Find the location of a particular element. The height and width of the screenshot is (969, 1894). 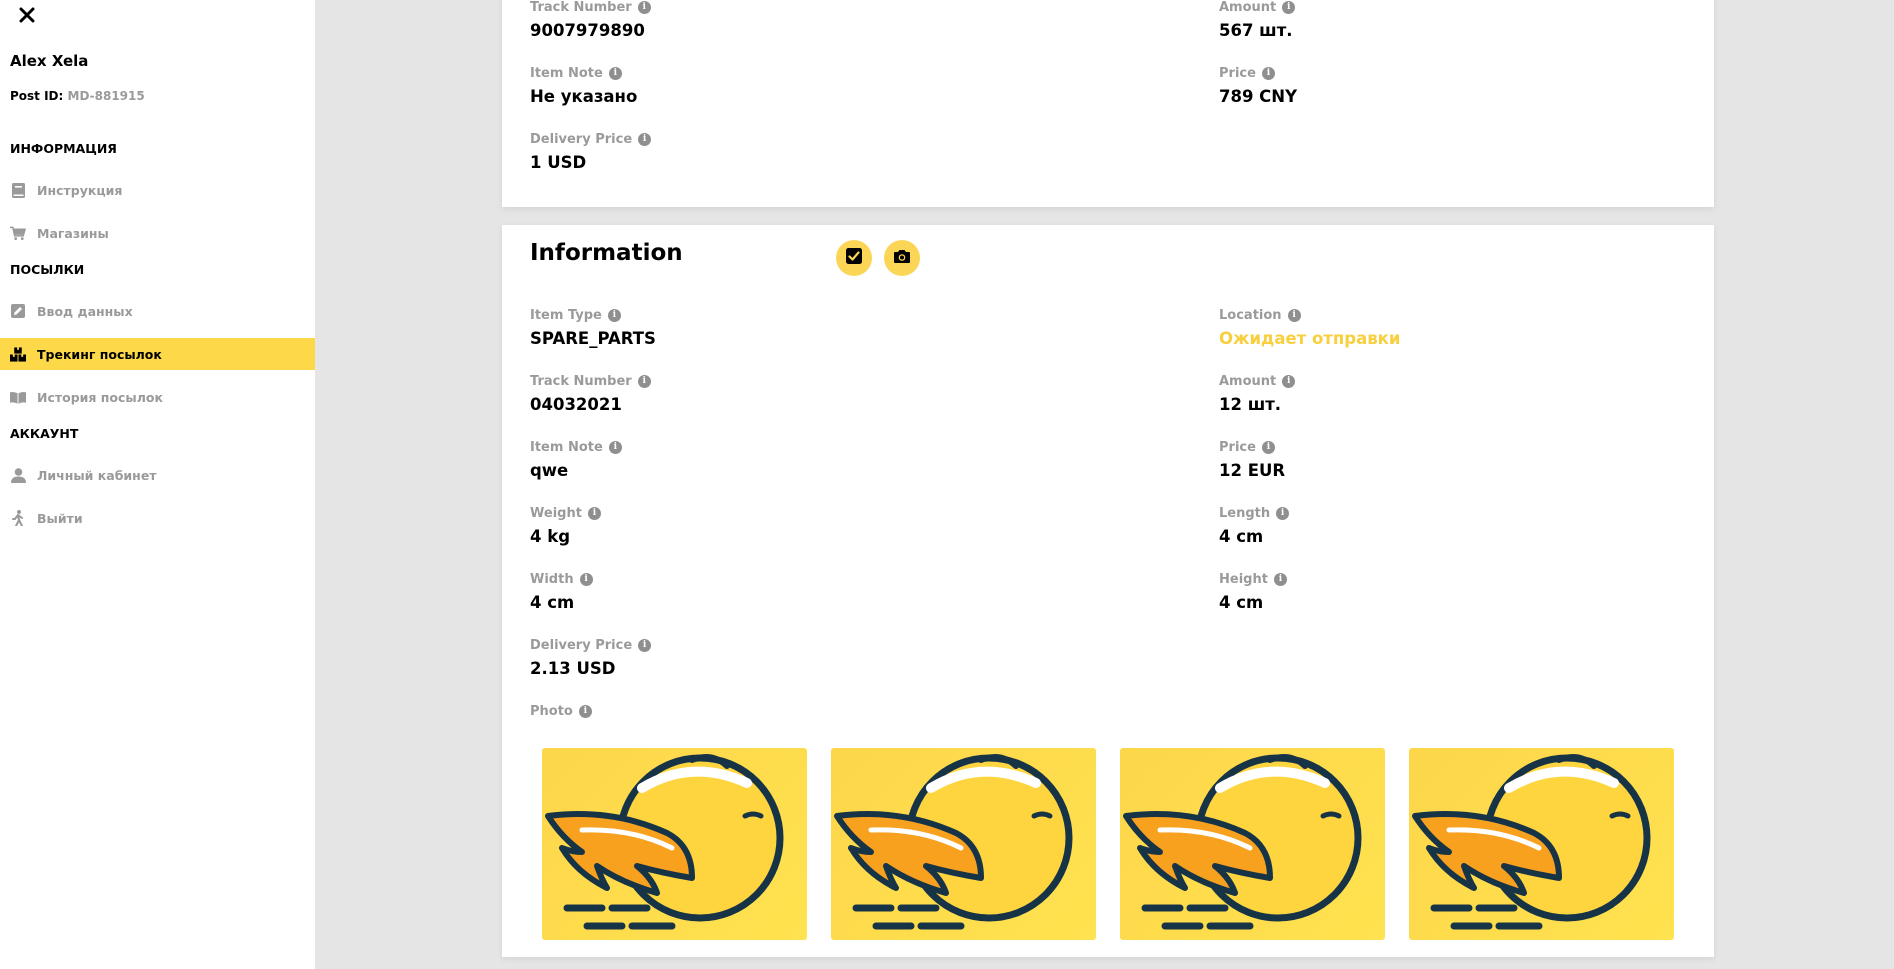

field-label: Location is located at coordinates (1250, 315).